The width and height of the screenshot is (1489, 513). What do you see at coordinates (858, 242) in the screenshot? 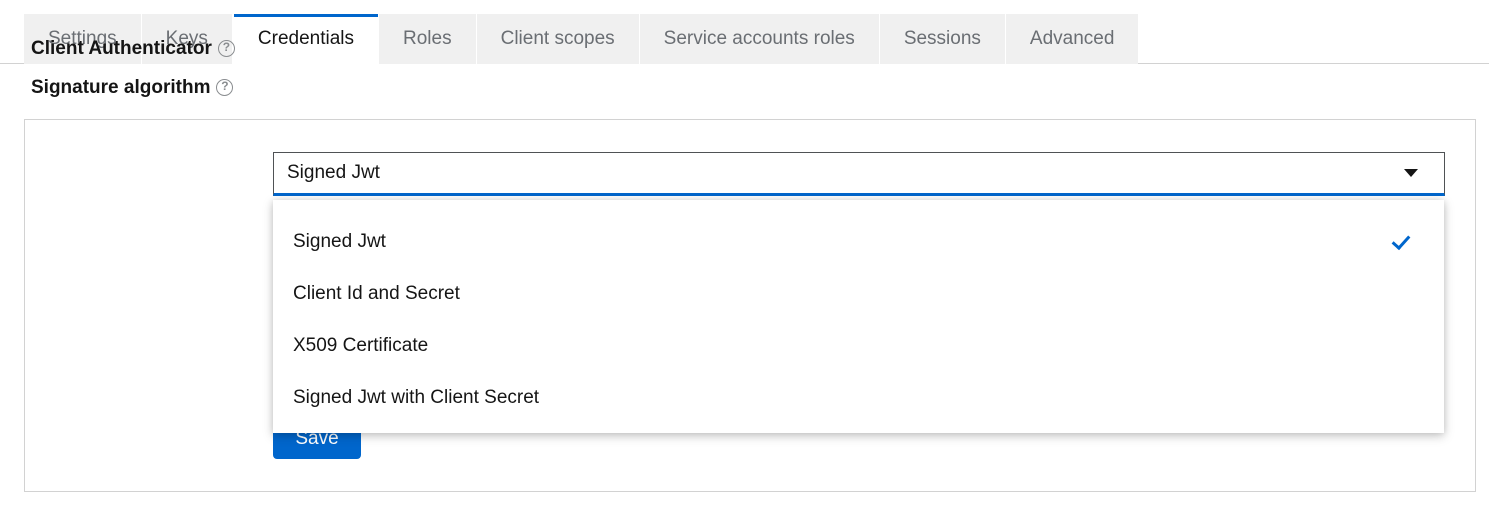
I see `select-option-signed-jwt: Signed Jwt` at bounding box center [858, 242].